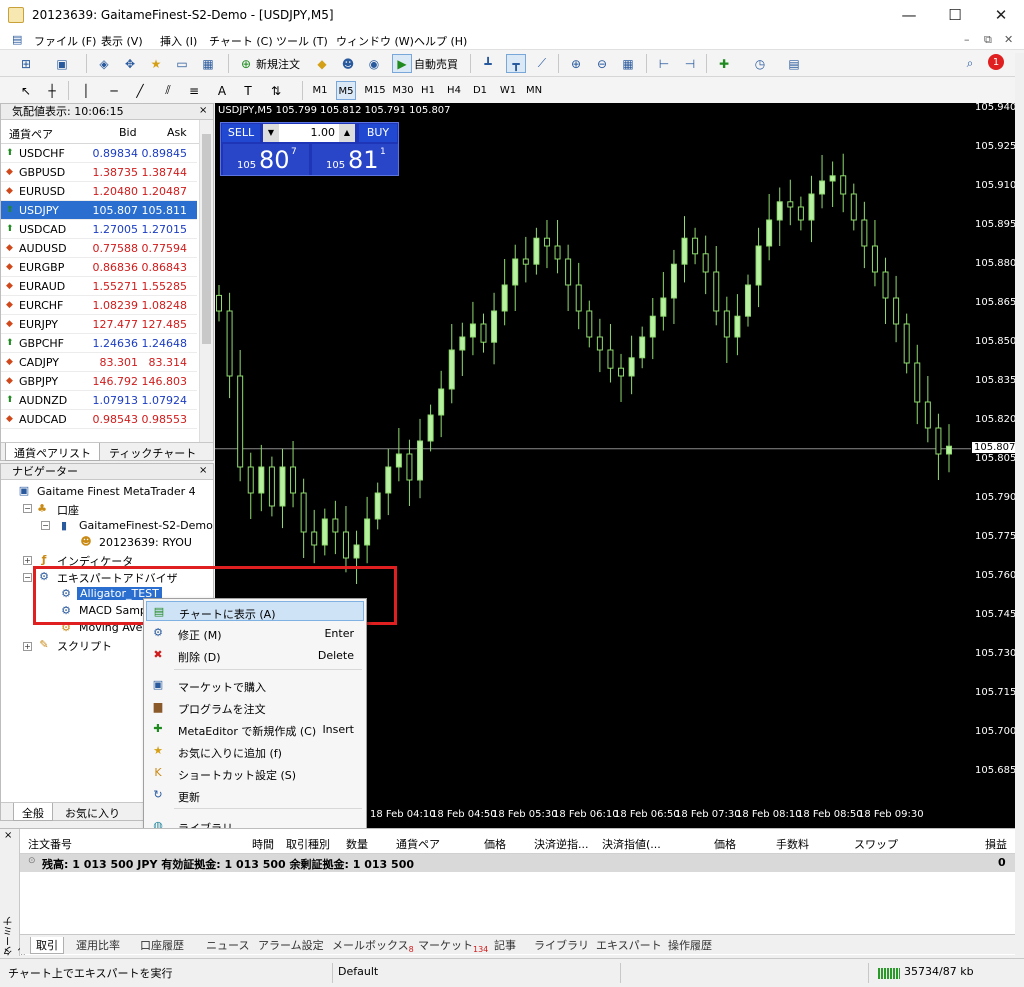 The height and width of the screenshot is (987, 1024). What do you see at coordinates (291, 945) in the screenshot?
I see `tab-alerts: アラーム設定` at bounding box center [291, 945].